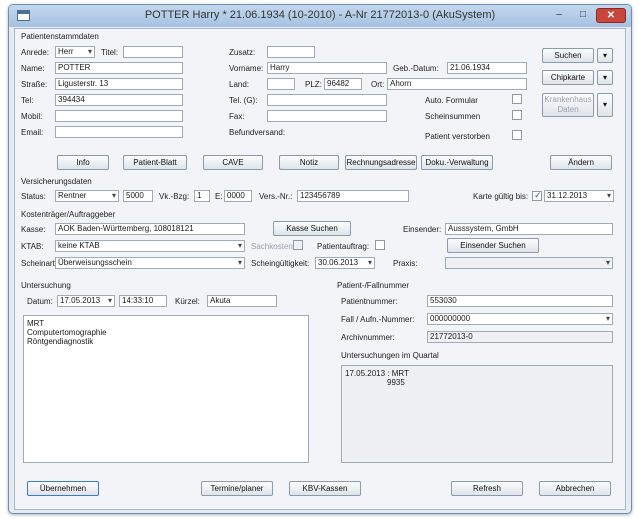  Describe the element at coordinates (155, 162) in the screenshot. I see `patient-blatt-button: Patient-Blatt` at that location.